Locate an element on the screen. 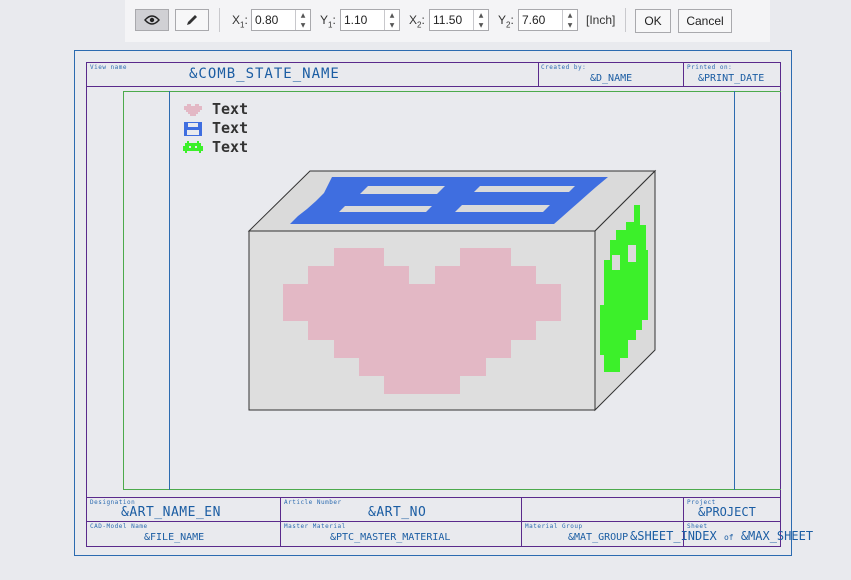  project-value: &PROJECT is located at coordinates (727, 512).